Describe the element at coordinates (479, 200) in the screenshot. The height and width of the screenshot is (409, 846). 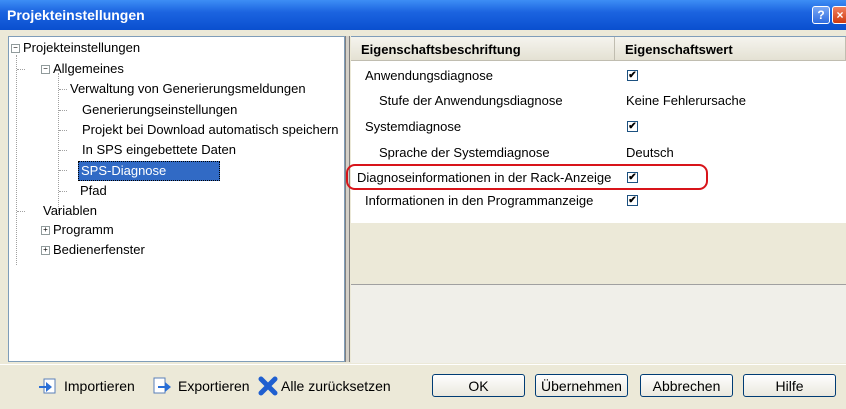
I see `property-name: Informationen in den Programmanzeige` at that location.